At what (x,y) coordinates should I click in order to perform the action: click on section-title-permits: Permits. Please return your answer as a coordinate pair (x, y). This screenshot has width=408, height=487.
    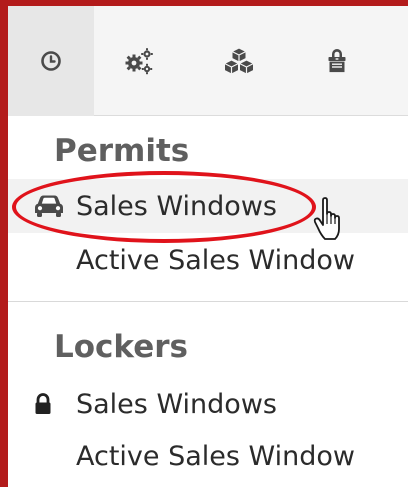
    Looking at the image, I should click on (122, 151).